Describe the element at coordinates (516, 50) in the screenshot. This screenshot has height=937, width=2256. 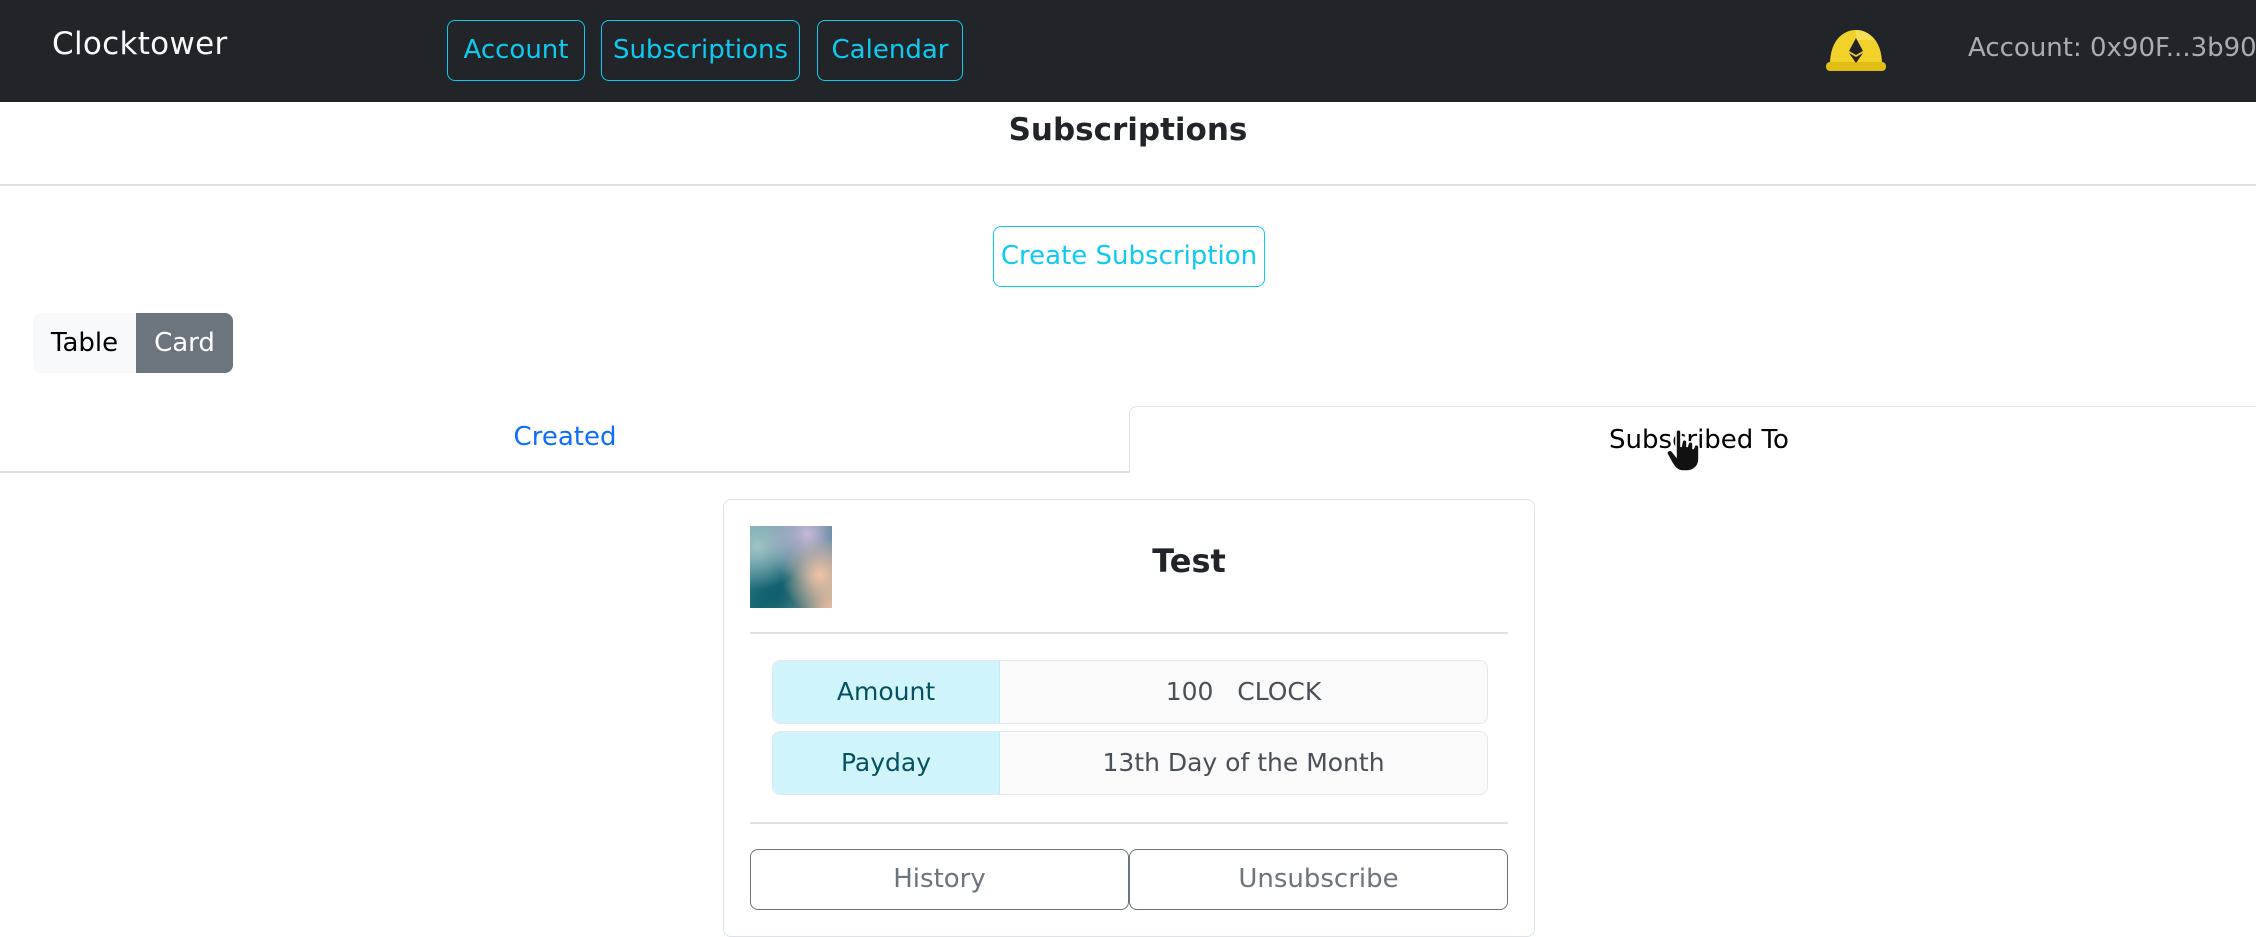
I see `nav-account-button: Account` at that location.